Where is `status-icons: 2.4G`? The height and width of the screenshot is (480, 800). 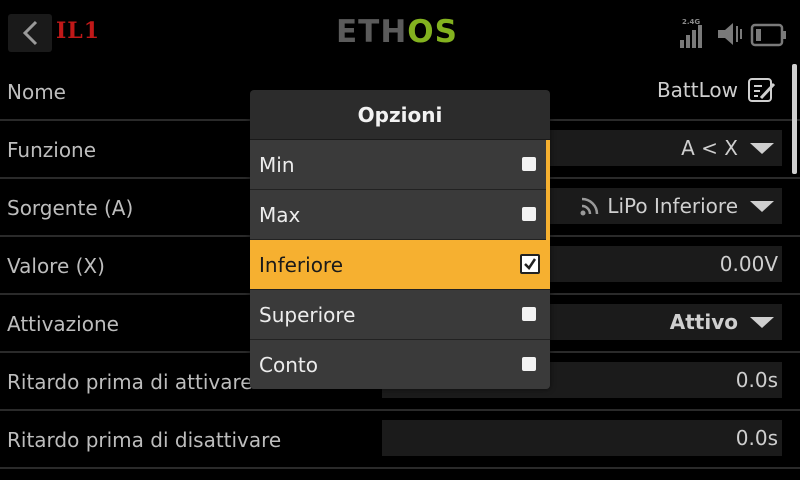 status-icons: 2.4G is located at coordinates (734, 31).